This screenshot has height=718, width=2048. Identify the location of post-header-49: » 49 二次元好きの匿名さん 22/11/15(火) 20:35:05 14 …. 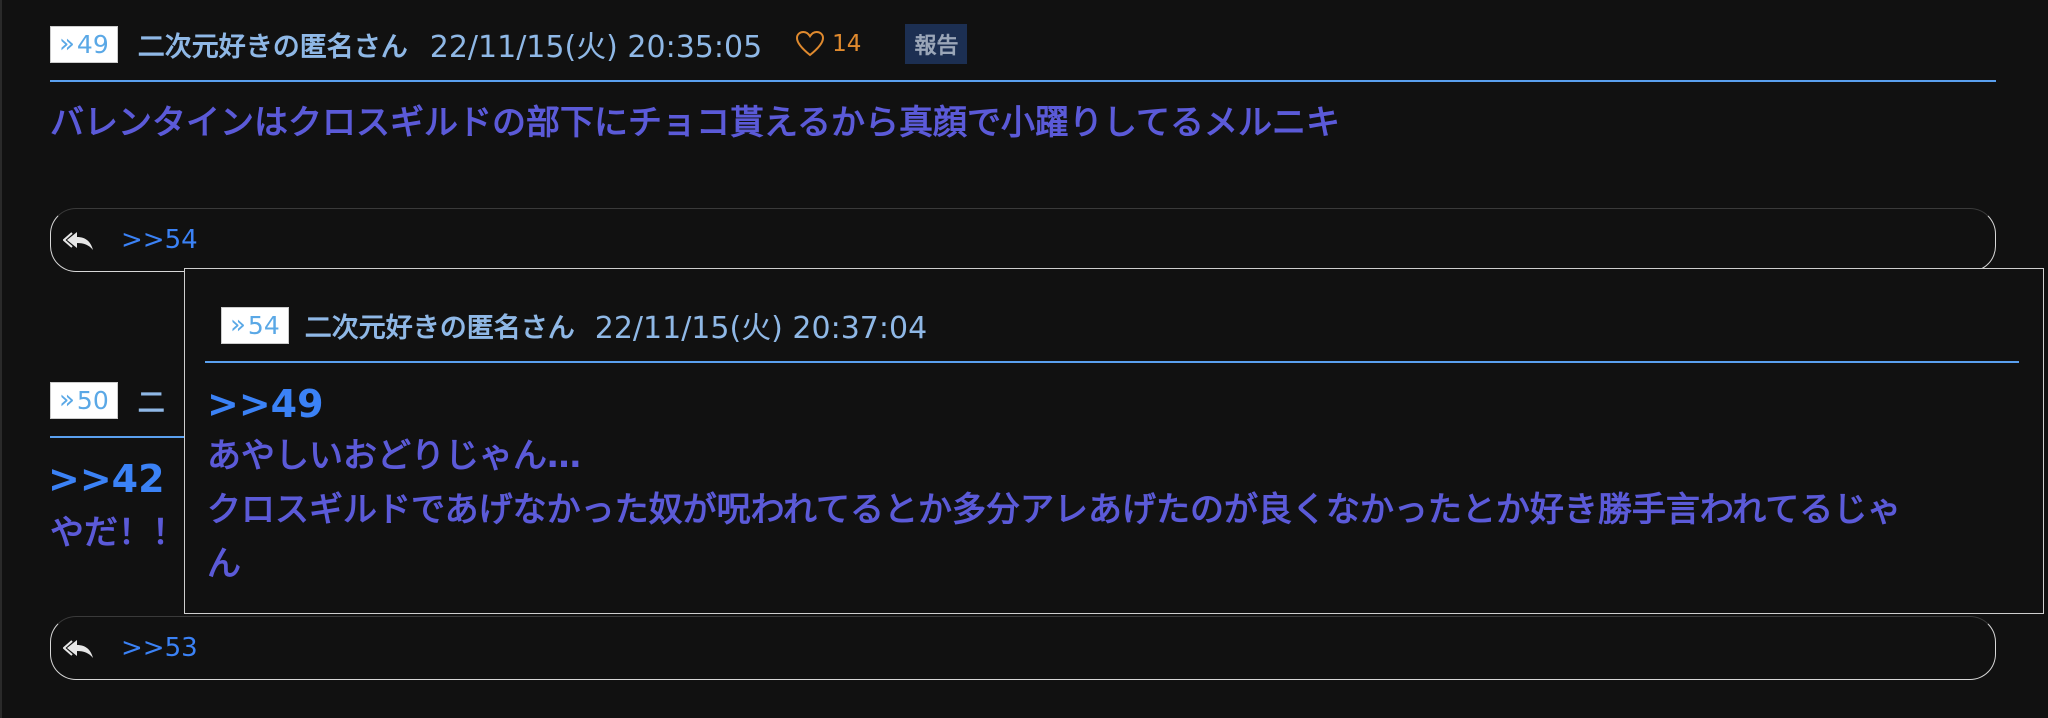
(509, 44).